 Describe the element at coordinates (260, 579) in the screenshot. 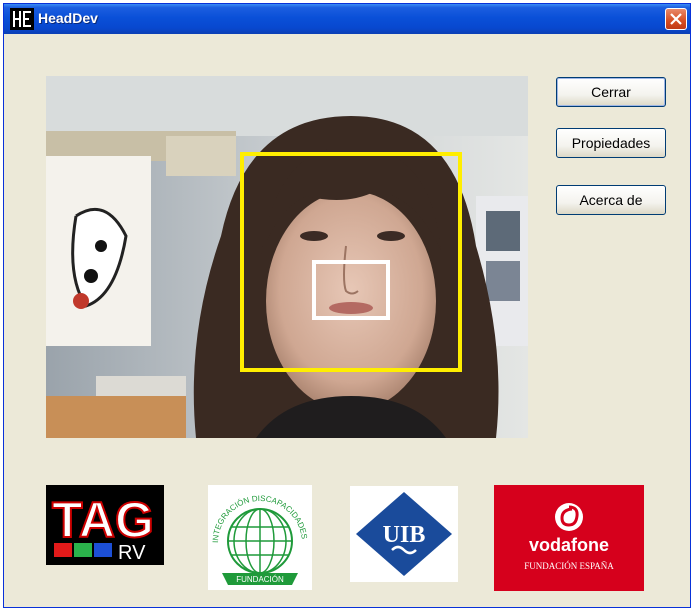

I see `ribbon-label: FUNDACIÓN` at that location.